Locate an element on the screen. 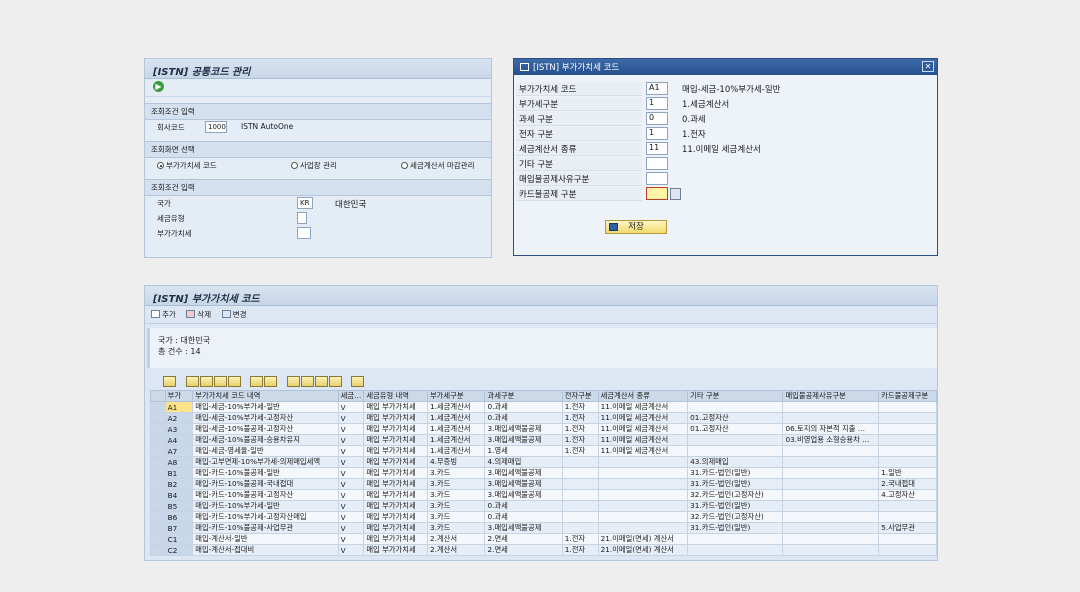 The height and width of the screenshot is (592, 1080). vat-field is located at coordinates (304, 233).